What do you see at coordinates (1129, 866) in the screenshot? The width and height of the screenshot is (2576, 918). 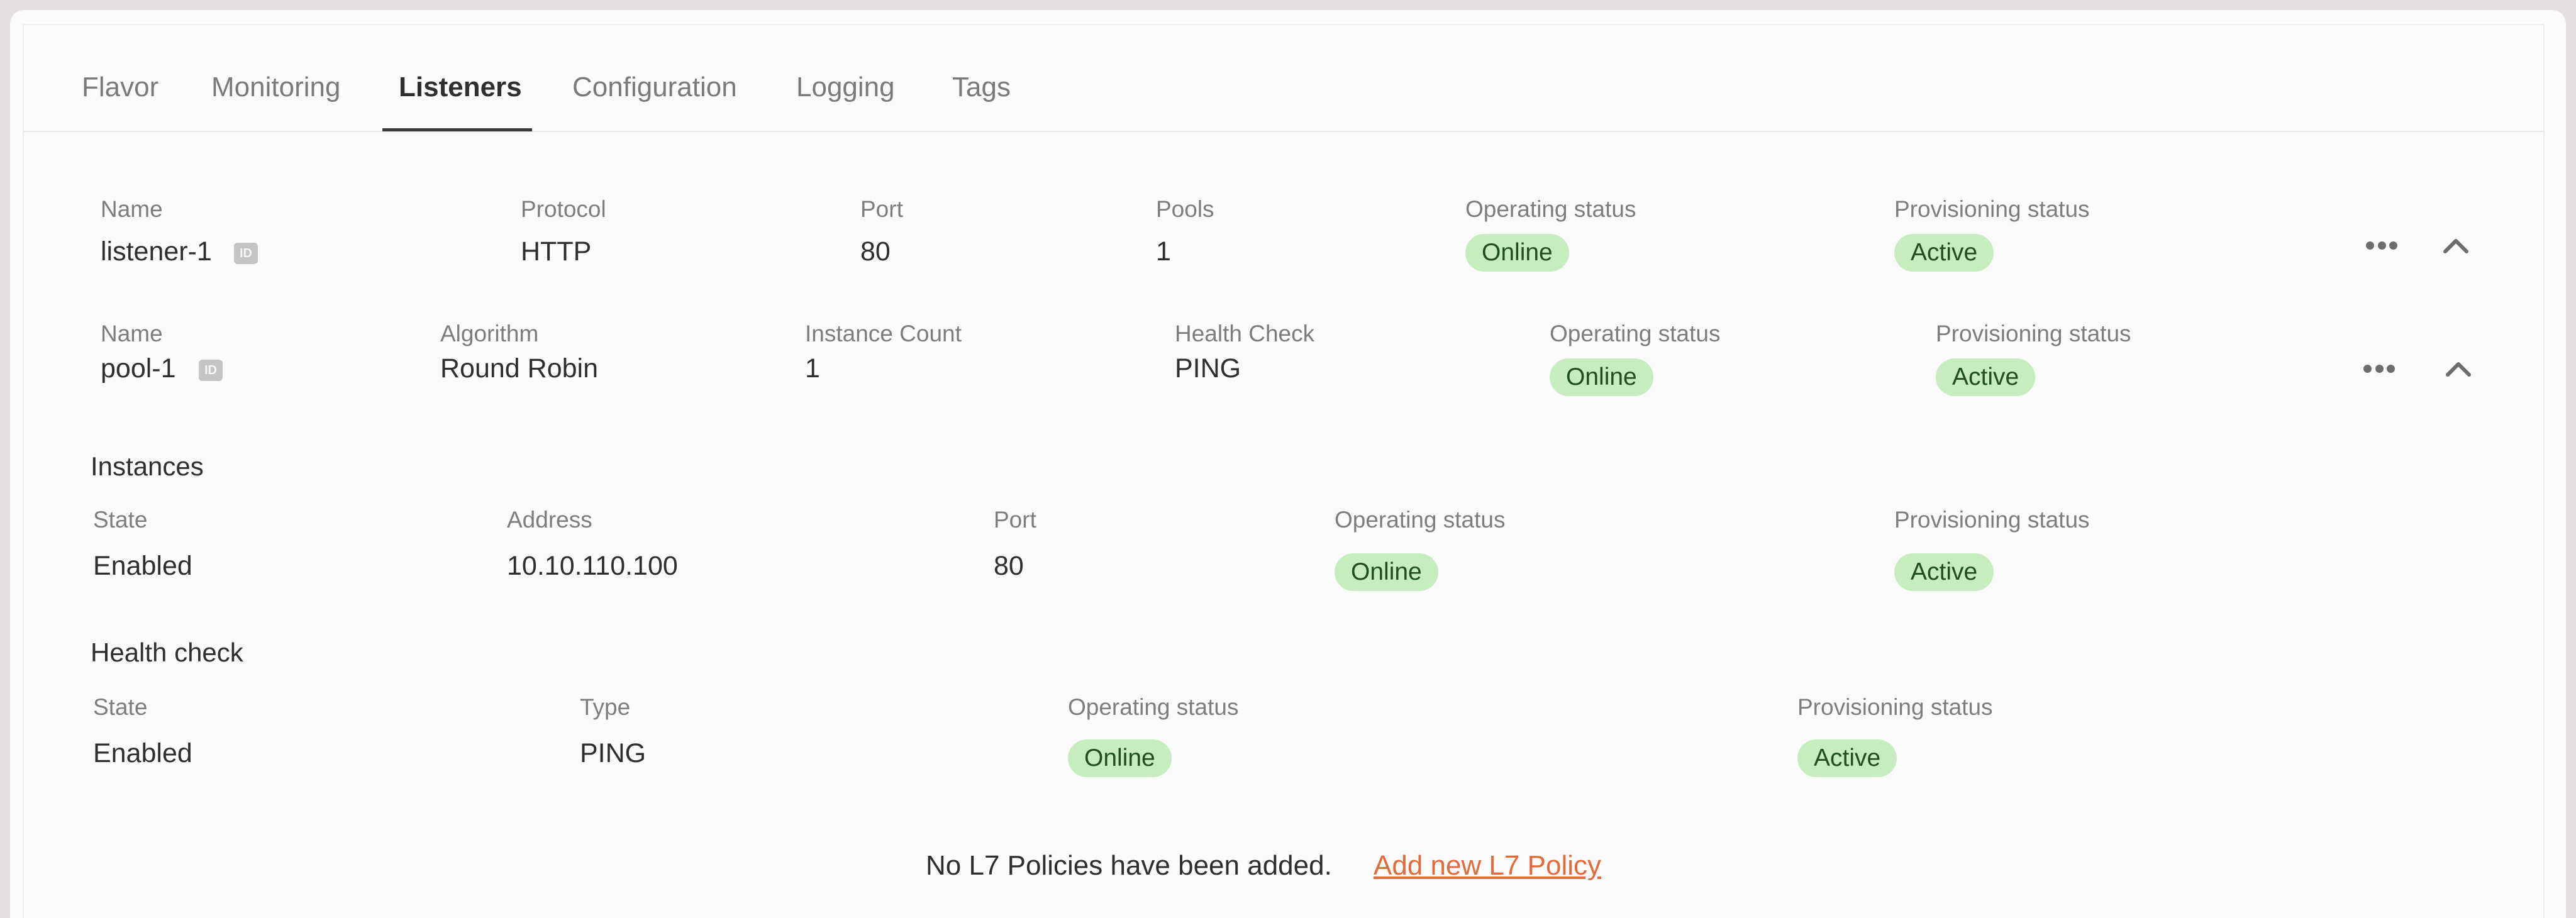 I see `l7-empty-message: No L7 Policies have been added.` at bounding box center [1129, 866].